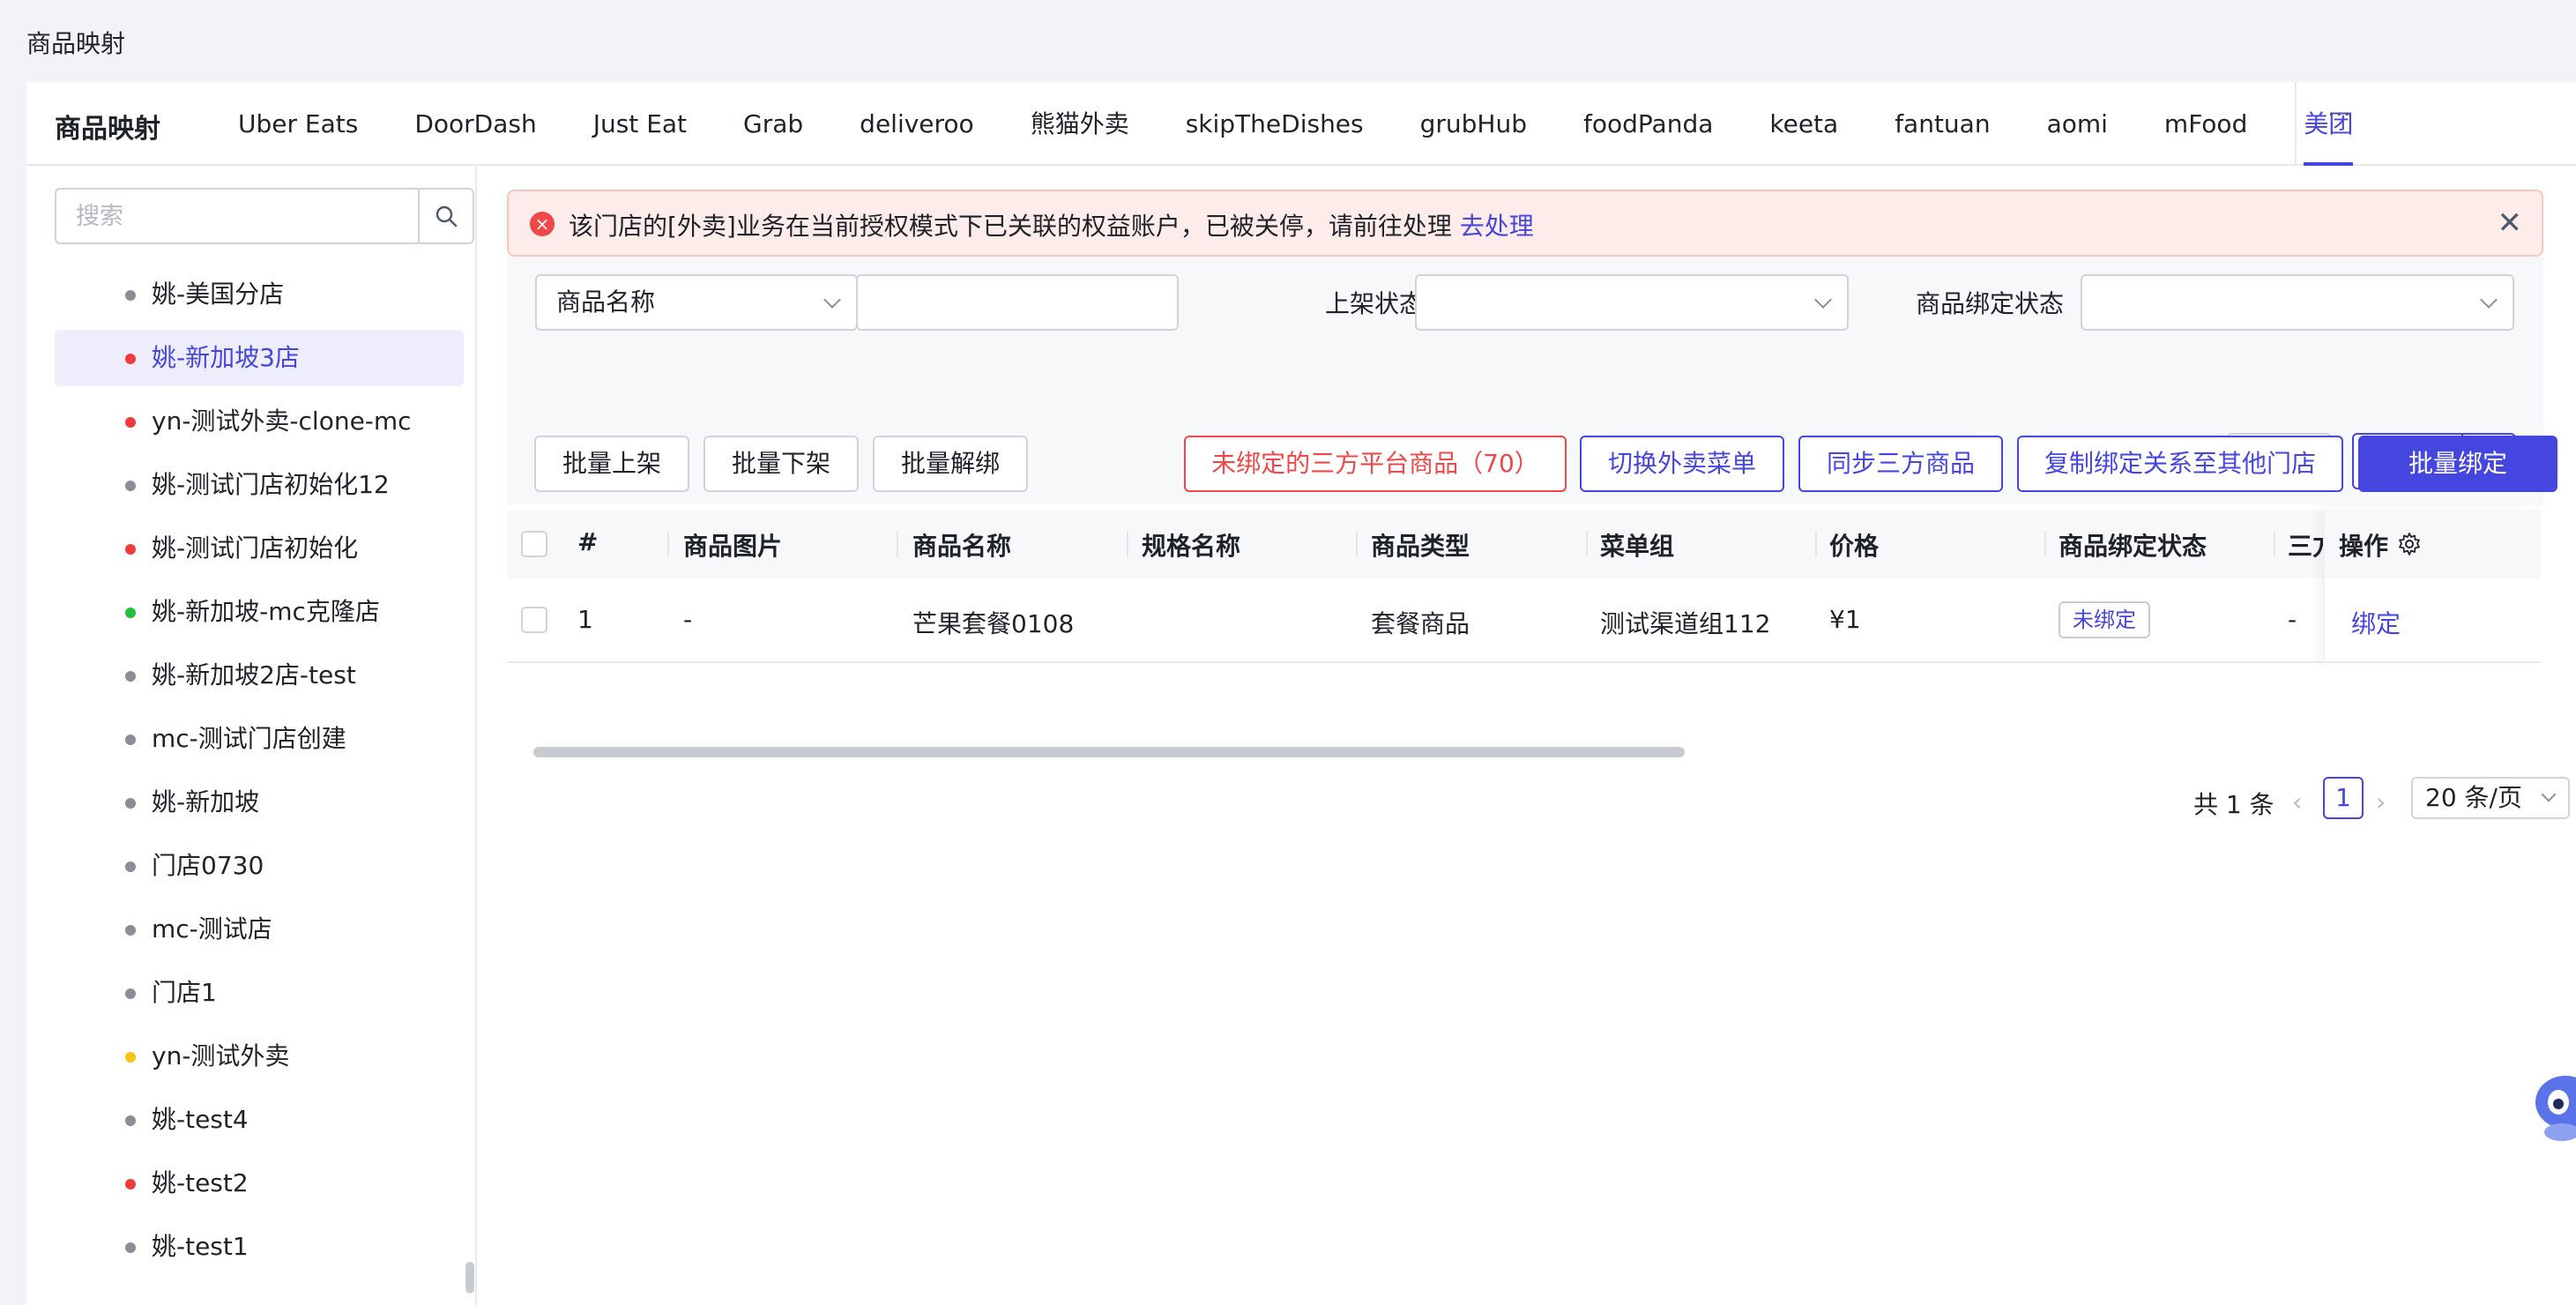 This screenshot has height=1305, width=2576. Describe the element at coordinates (298, 124) in the screenshot. I see `tab-uber-eats: Uber Eats` at that location.